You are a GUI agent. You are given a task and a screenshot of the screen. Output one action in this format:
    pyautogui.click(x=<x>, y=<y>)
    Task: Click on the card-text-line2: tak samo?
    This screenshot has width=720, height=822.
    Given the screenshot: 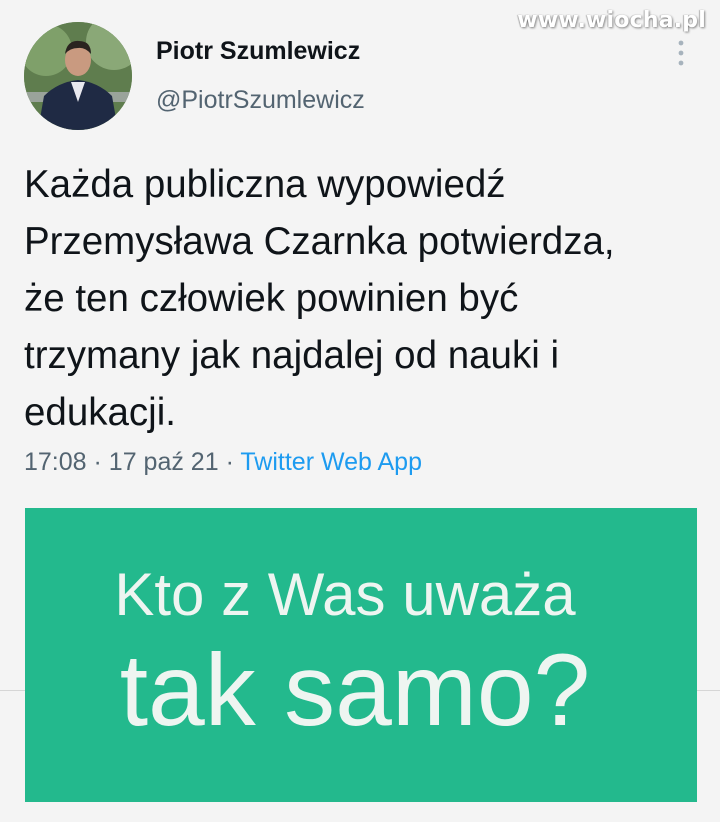 What is the action you would take?
    pyautogui.click(x=355, y=690)
    